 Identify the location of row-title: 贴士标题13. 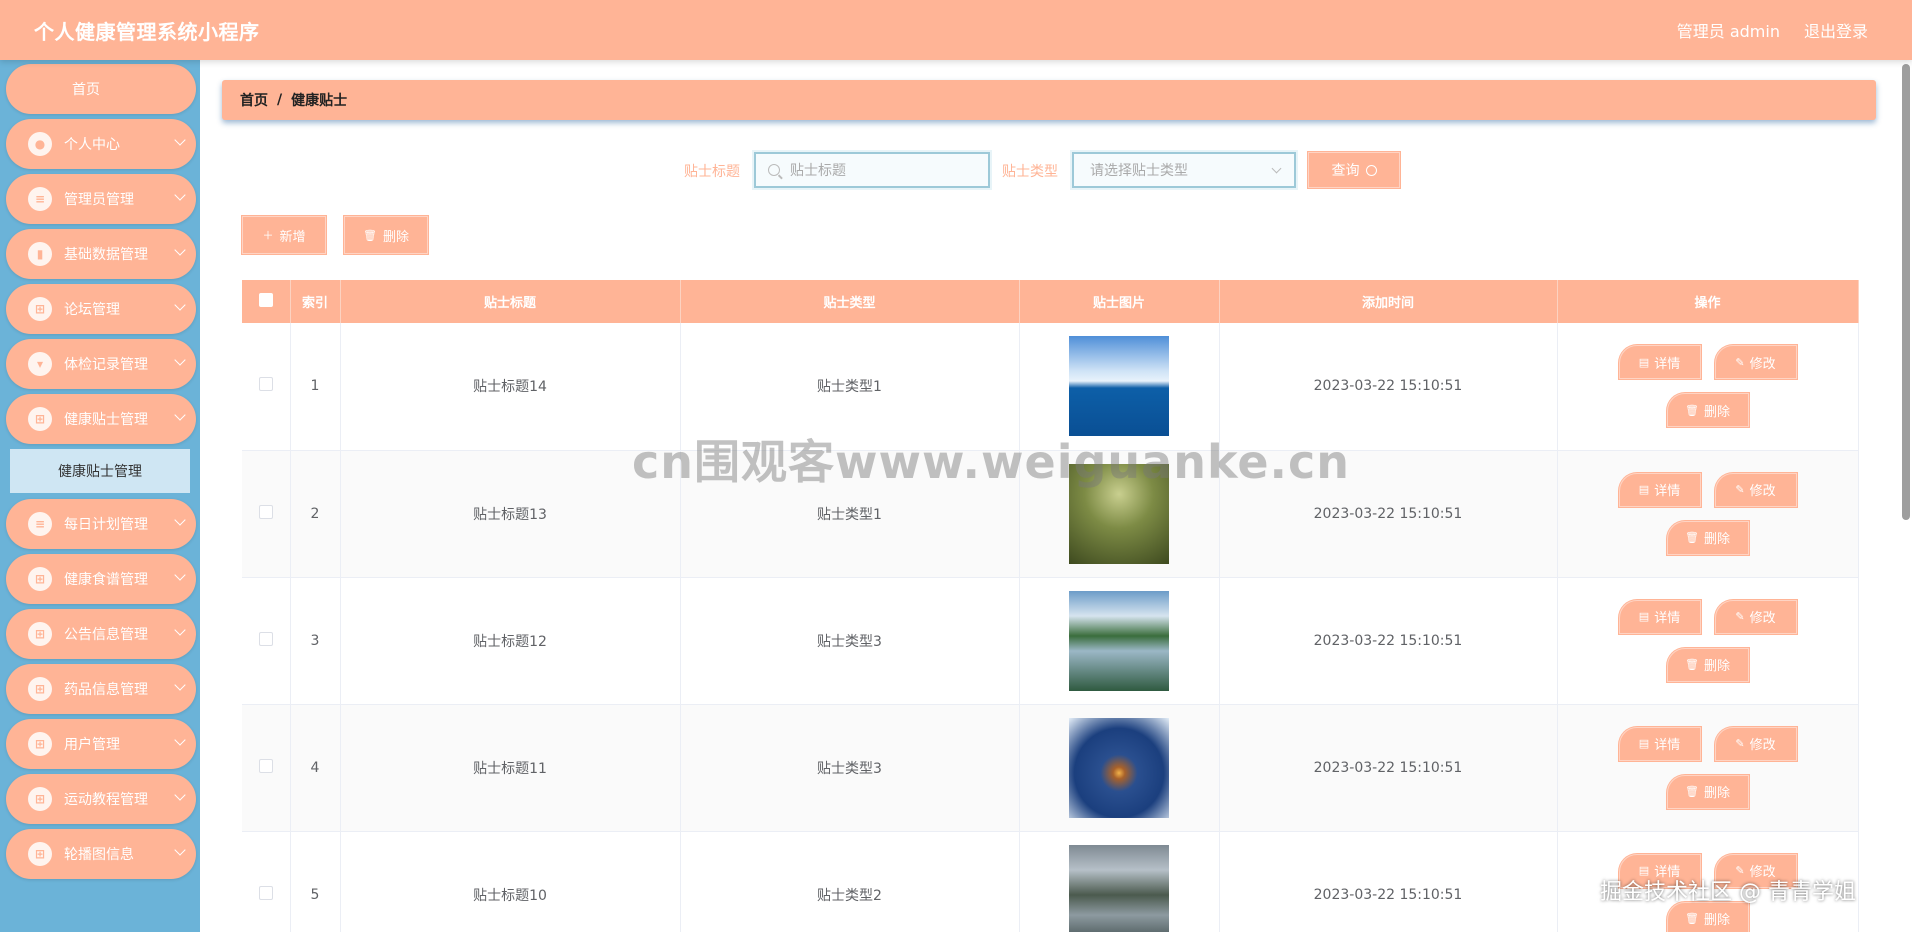
(510, 514).